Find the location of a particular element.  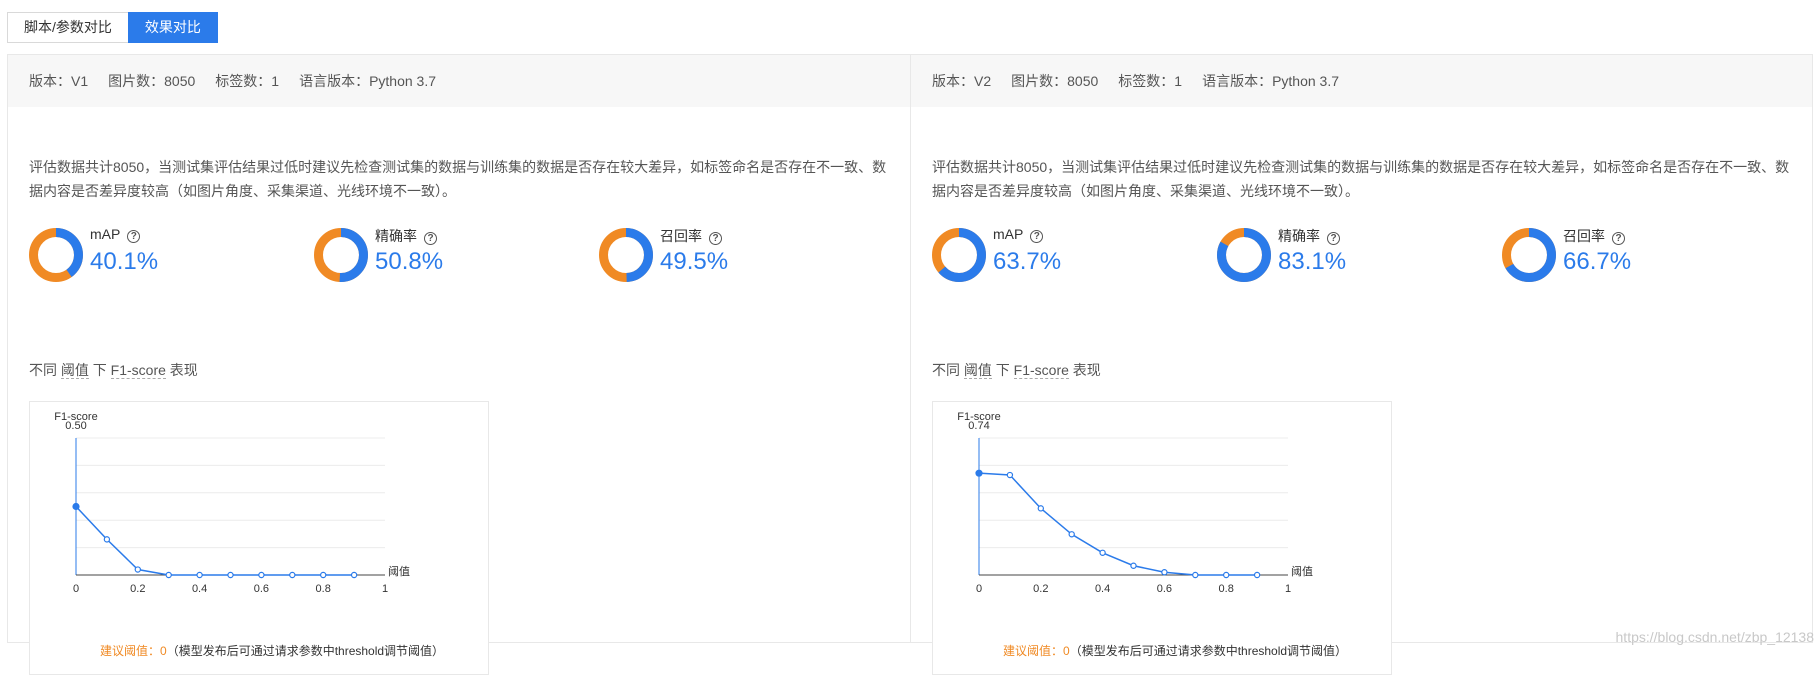

y-tick-label: 0.50 is located at coordinates (75, 426).